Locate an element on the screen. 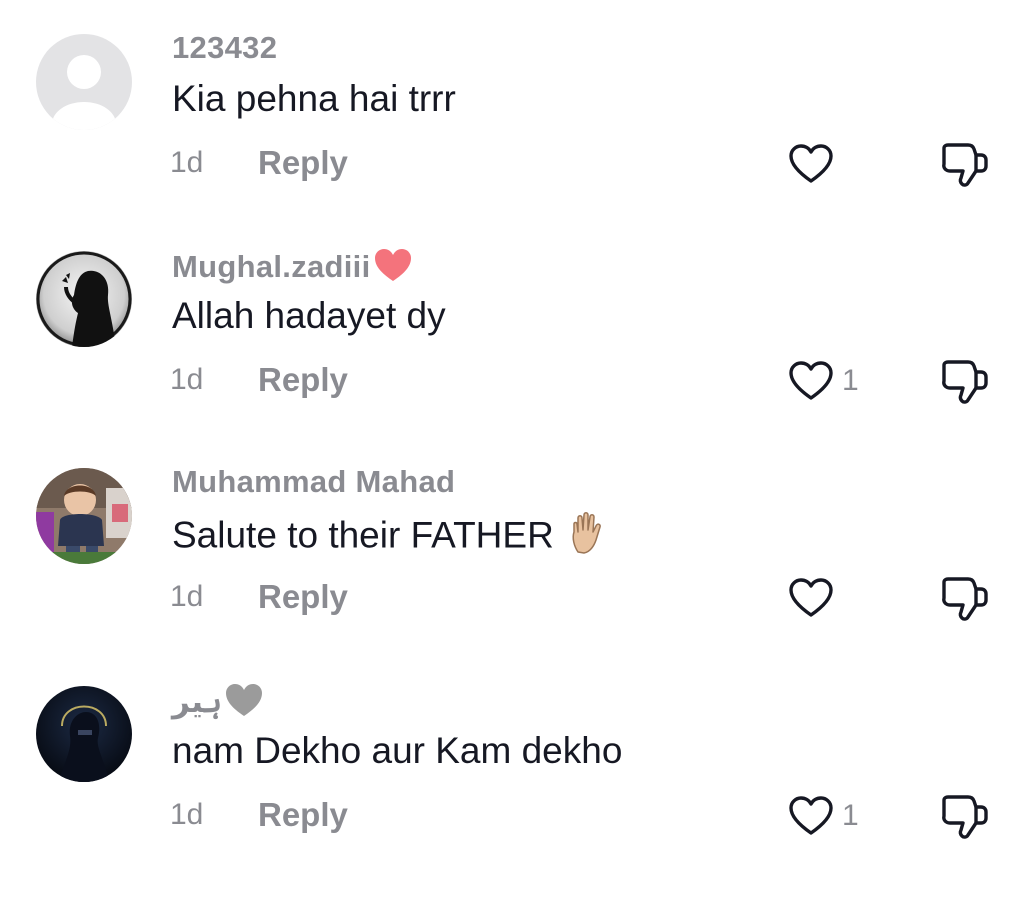 The image size is (1024, 904). username-text: Mughal.zadiii is located at coordinates (271, 266).